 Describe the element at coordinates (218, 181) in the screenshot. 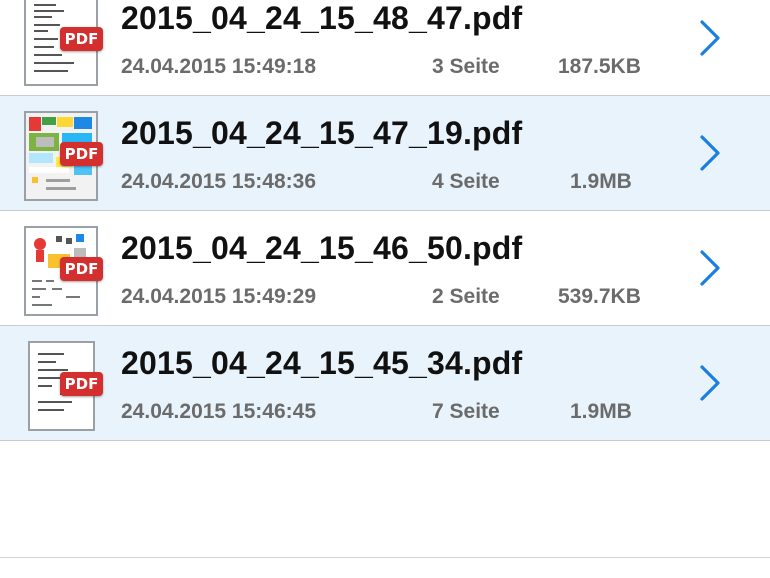

I see `file-date: 24.04.2015 15:48:36` at that location.